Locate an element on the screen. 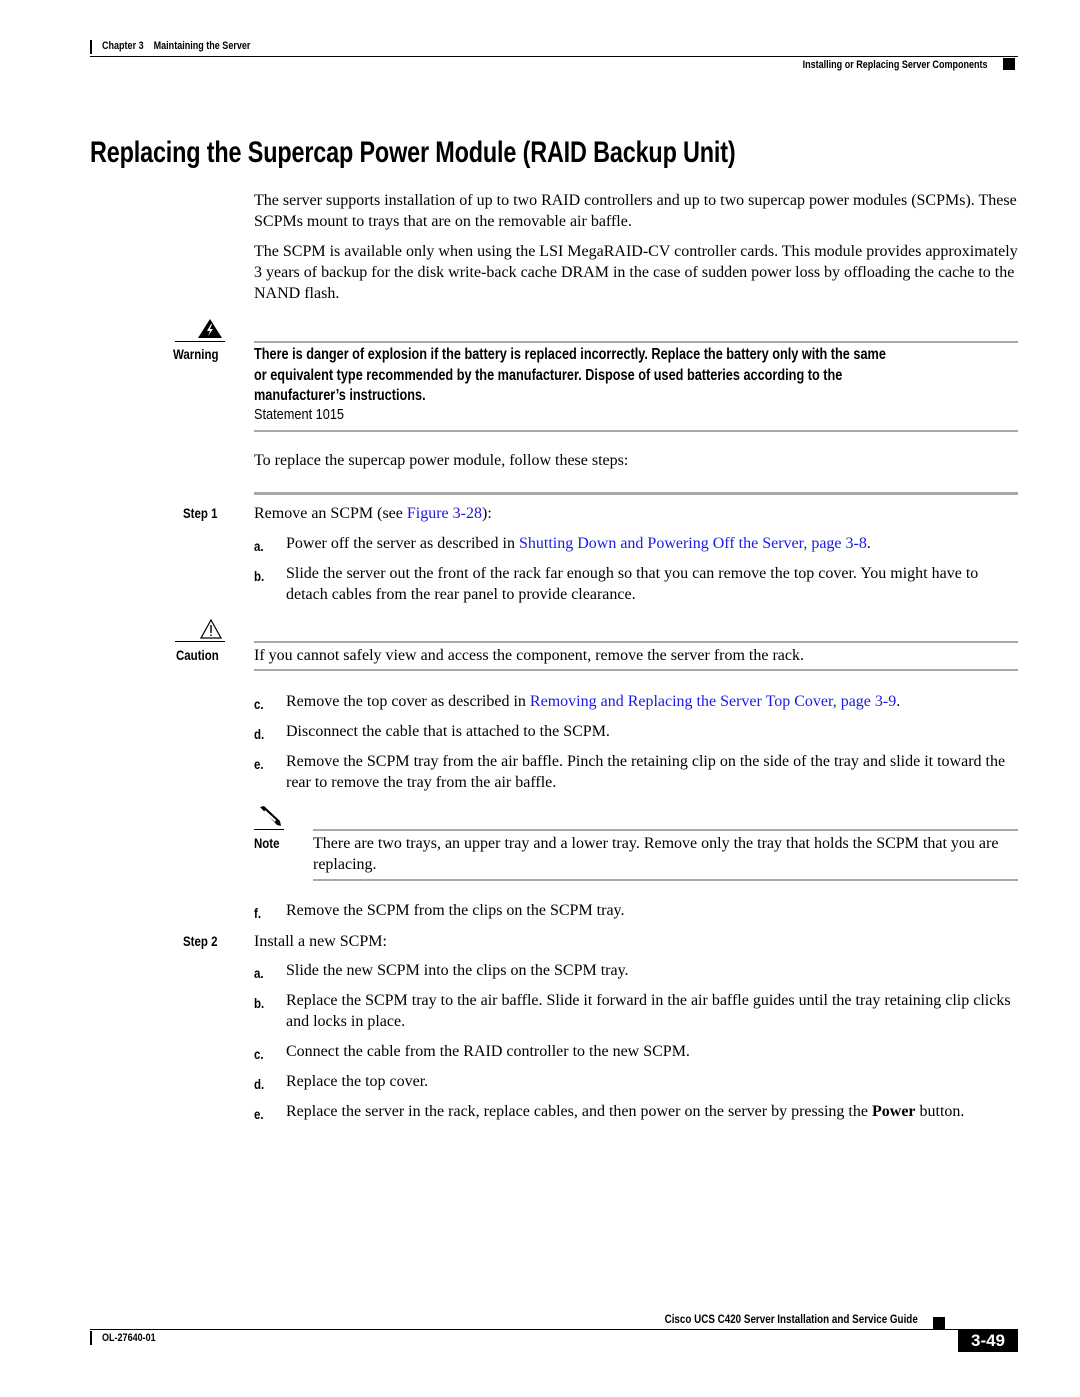 The image size is (1080, 1397). step-1d-letter: d. is located at coordinates (259, 734).